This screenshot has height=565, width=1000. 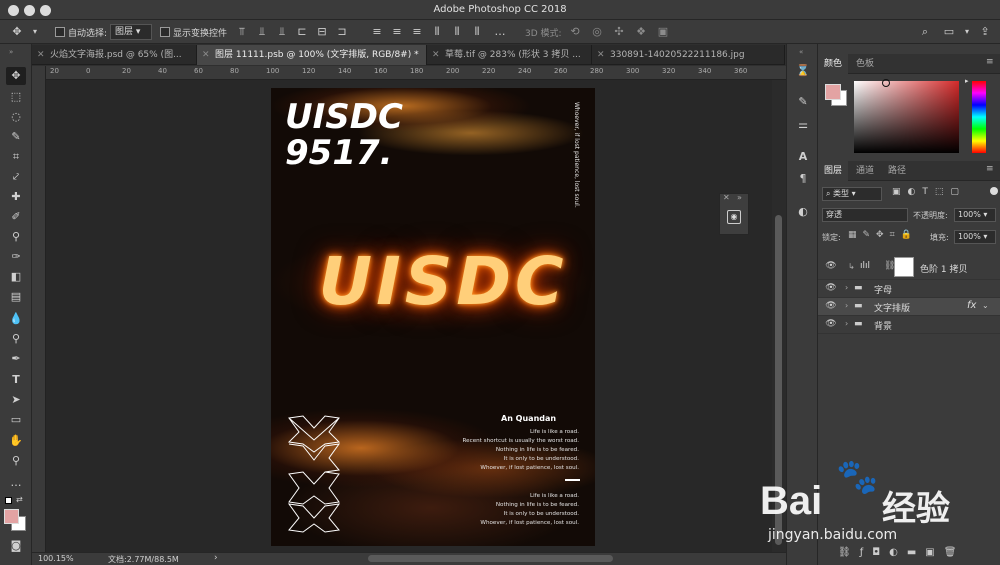 I want to click on foreground-color-swatch, so click(x=11, y=516).